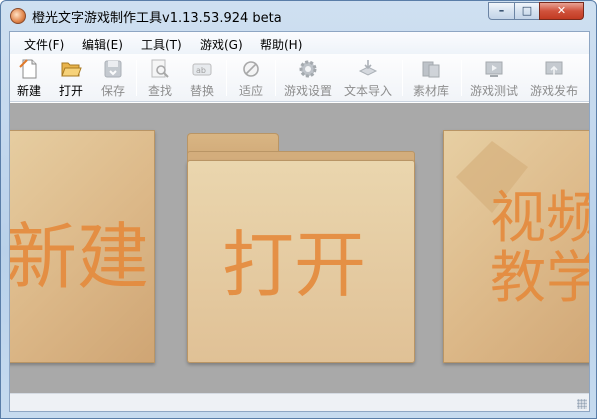 This screenshot has height=419, width=597. What do you see at coordinates (539, 218) in the screenshot?
I see `video-card-text-line1: 视频` at bounding box center [539, 218].